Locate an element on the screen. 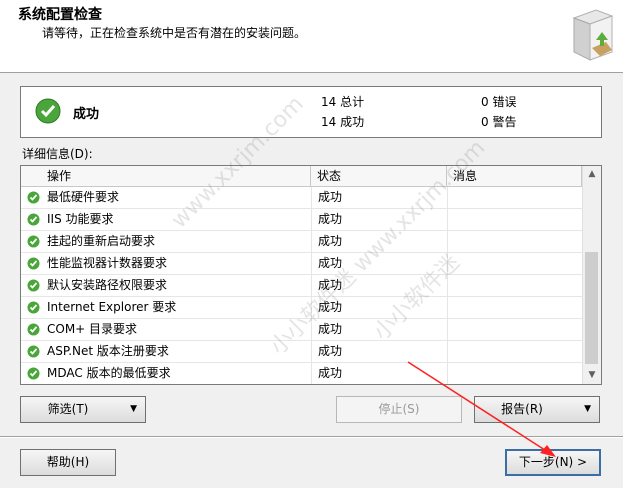  annotation-arrow is located at coordinates (481, 409).